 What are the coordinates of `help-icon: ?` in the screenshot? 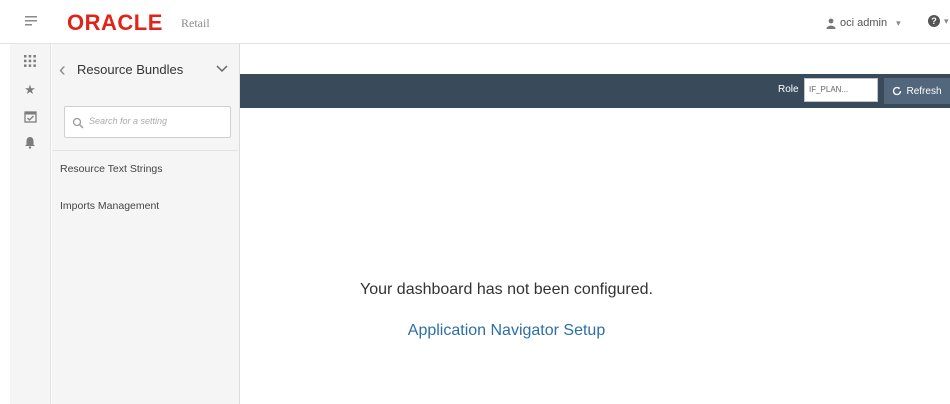 It's located at (934, 21).